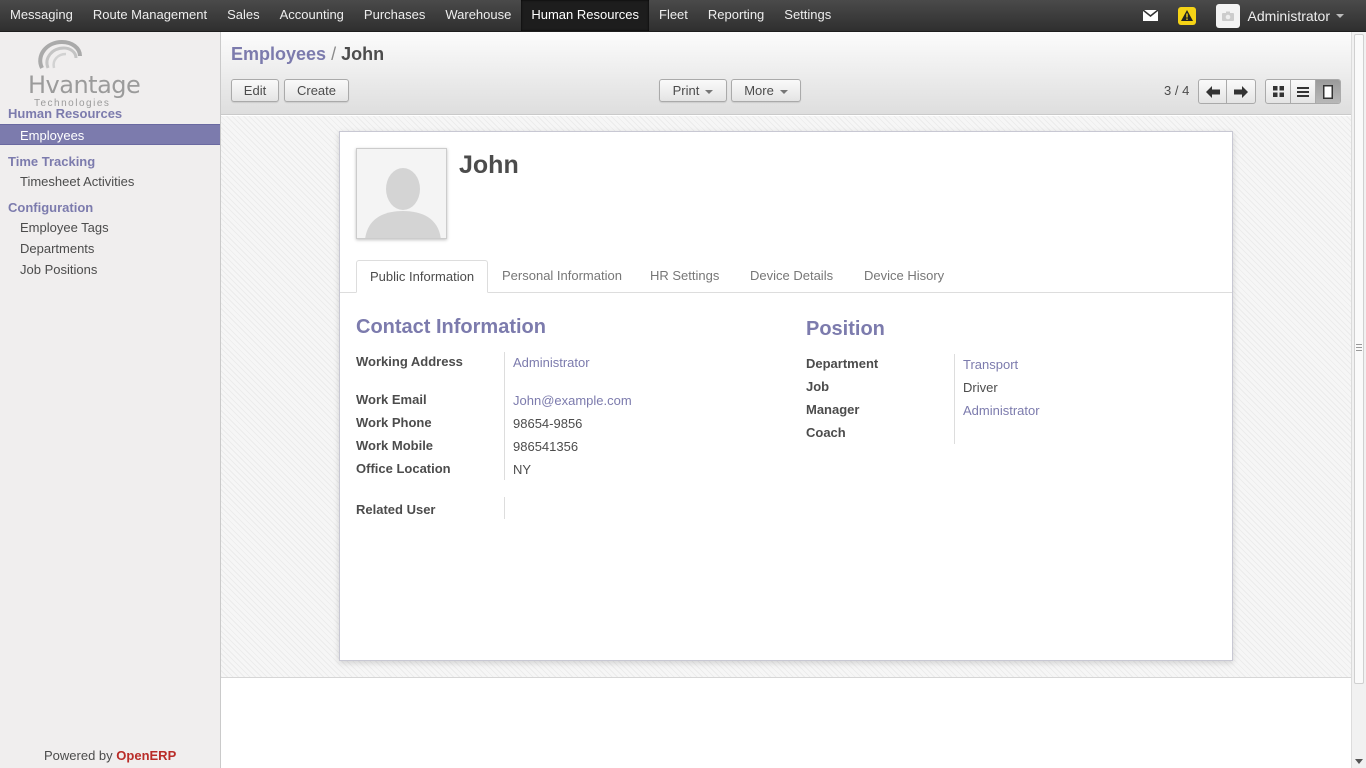 The width and height of the screenshot is (1366, 768). I want to click on section-time-tracking: Time Tracking, so click(52, 161).